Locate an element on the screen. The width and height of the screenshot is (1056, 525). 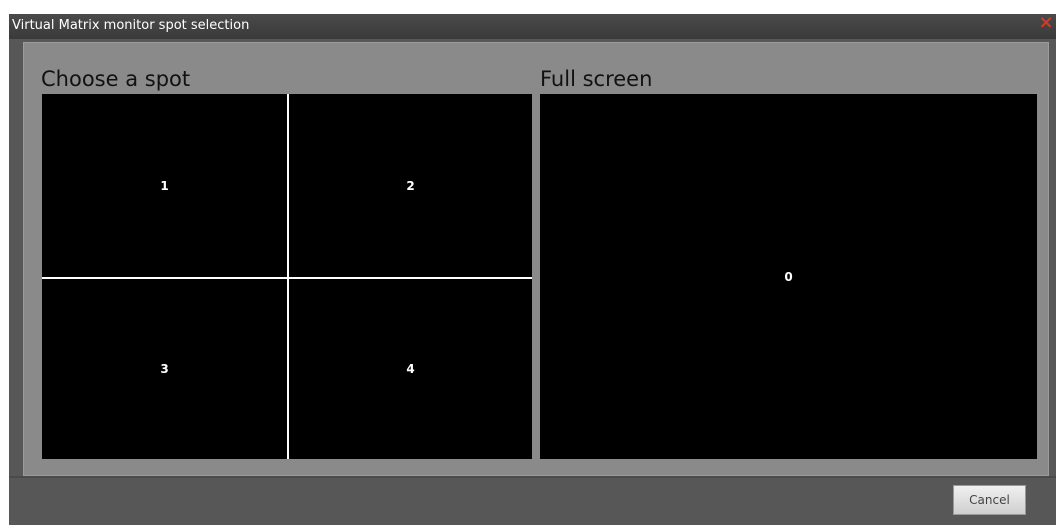
full-screen-label: Full screen is located at coordinates (596, 79).